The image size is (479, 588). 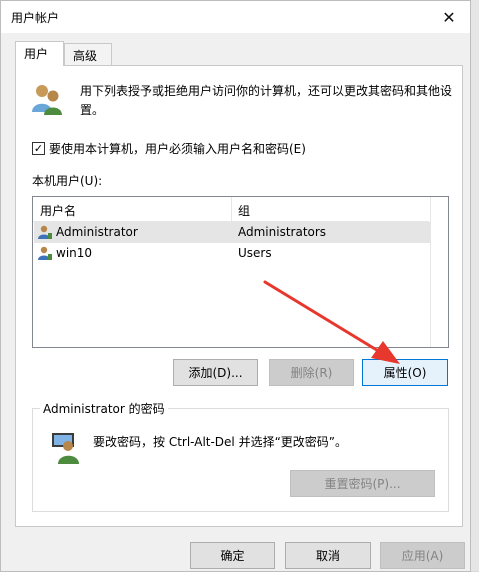 I want to click on user-password-icon, so click(x=65, y=448).